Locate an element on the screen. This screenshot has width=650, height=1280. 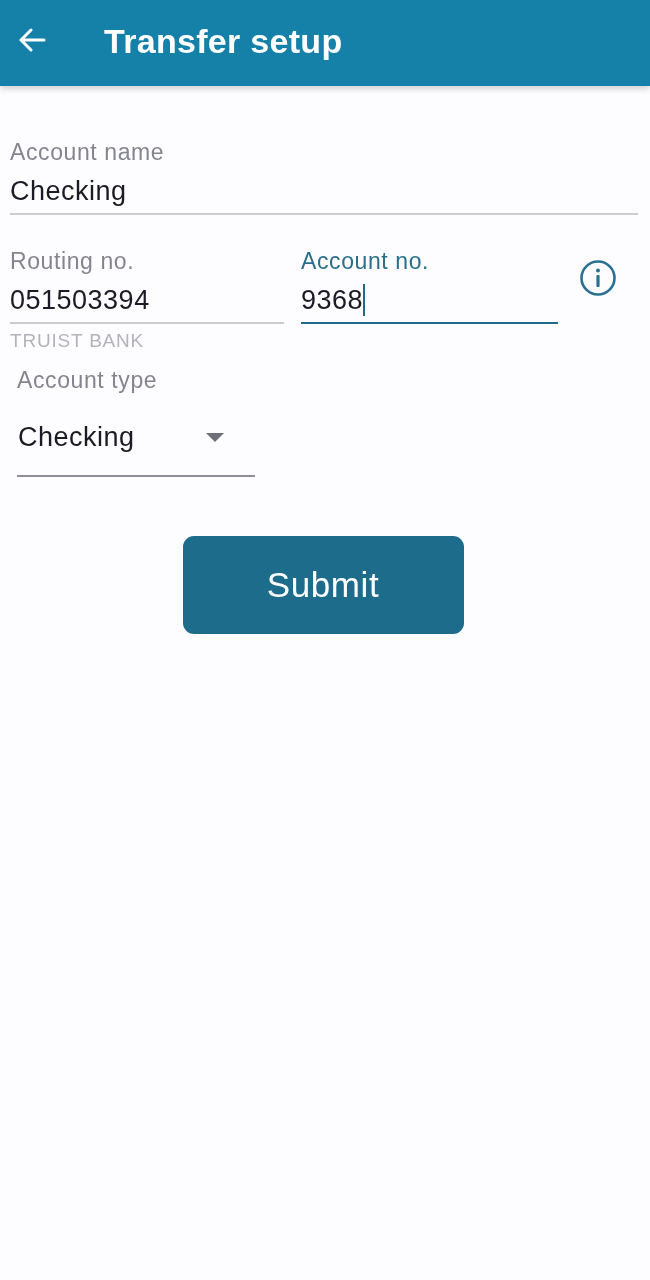
account-type-dropdown: Checking is located at coordinates (136, 449).